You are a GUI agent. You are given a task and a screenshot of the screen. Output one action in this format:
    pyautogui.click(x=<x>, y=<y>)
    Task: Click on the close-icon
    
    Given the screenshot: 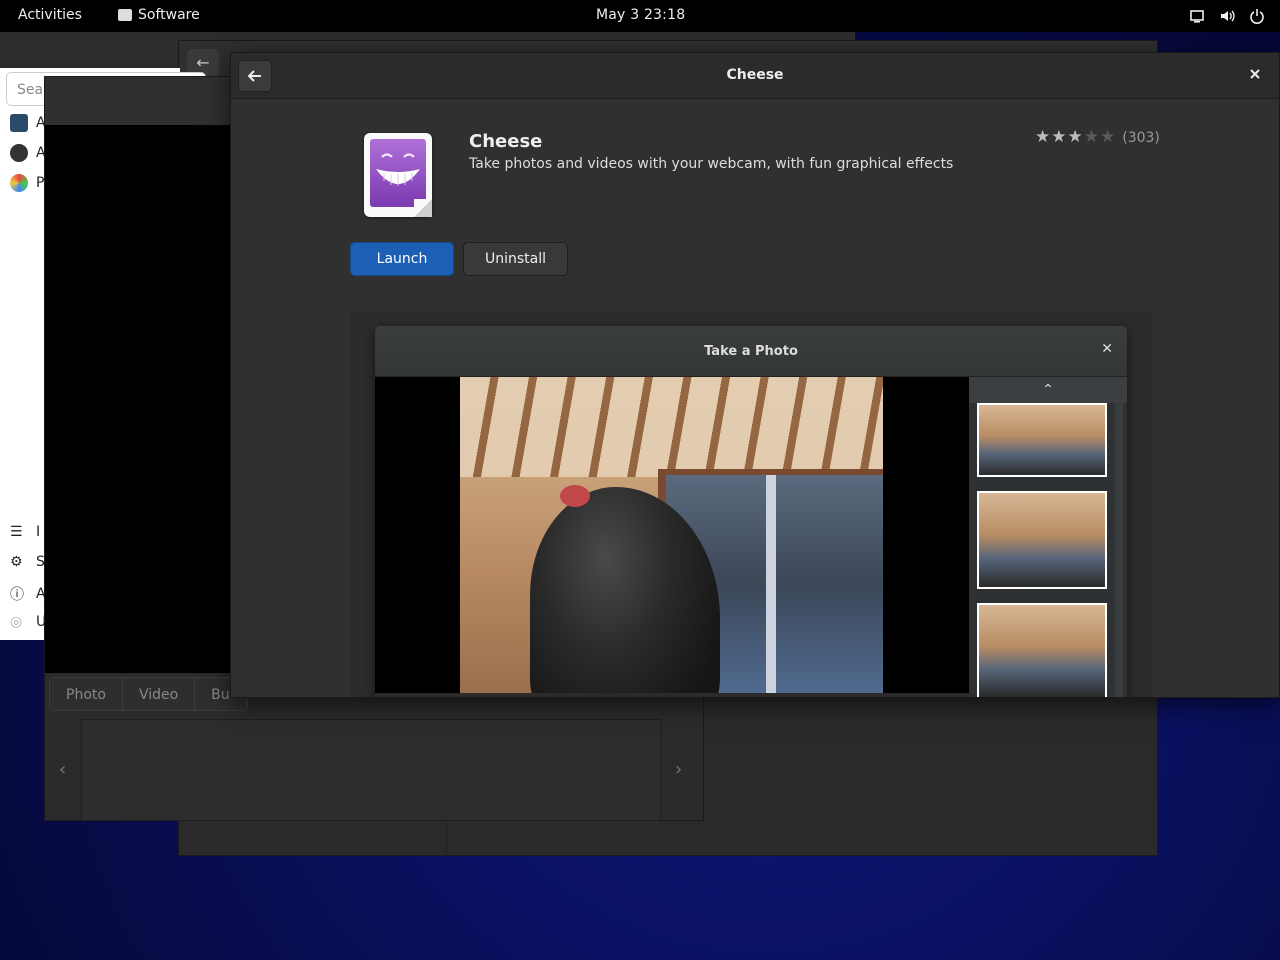 What is the action you would take?
    pyautogui.click(x=1255, y=74)
    